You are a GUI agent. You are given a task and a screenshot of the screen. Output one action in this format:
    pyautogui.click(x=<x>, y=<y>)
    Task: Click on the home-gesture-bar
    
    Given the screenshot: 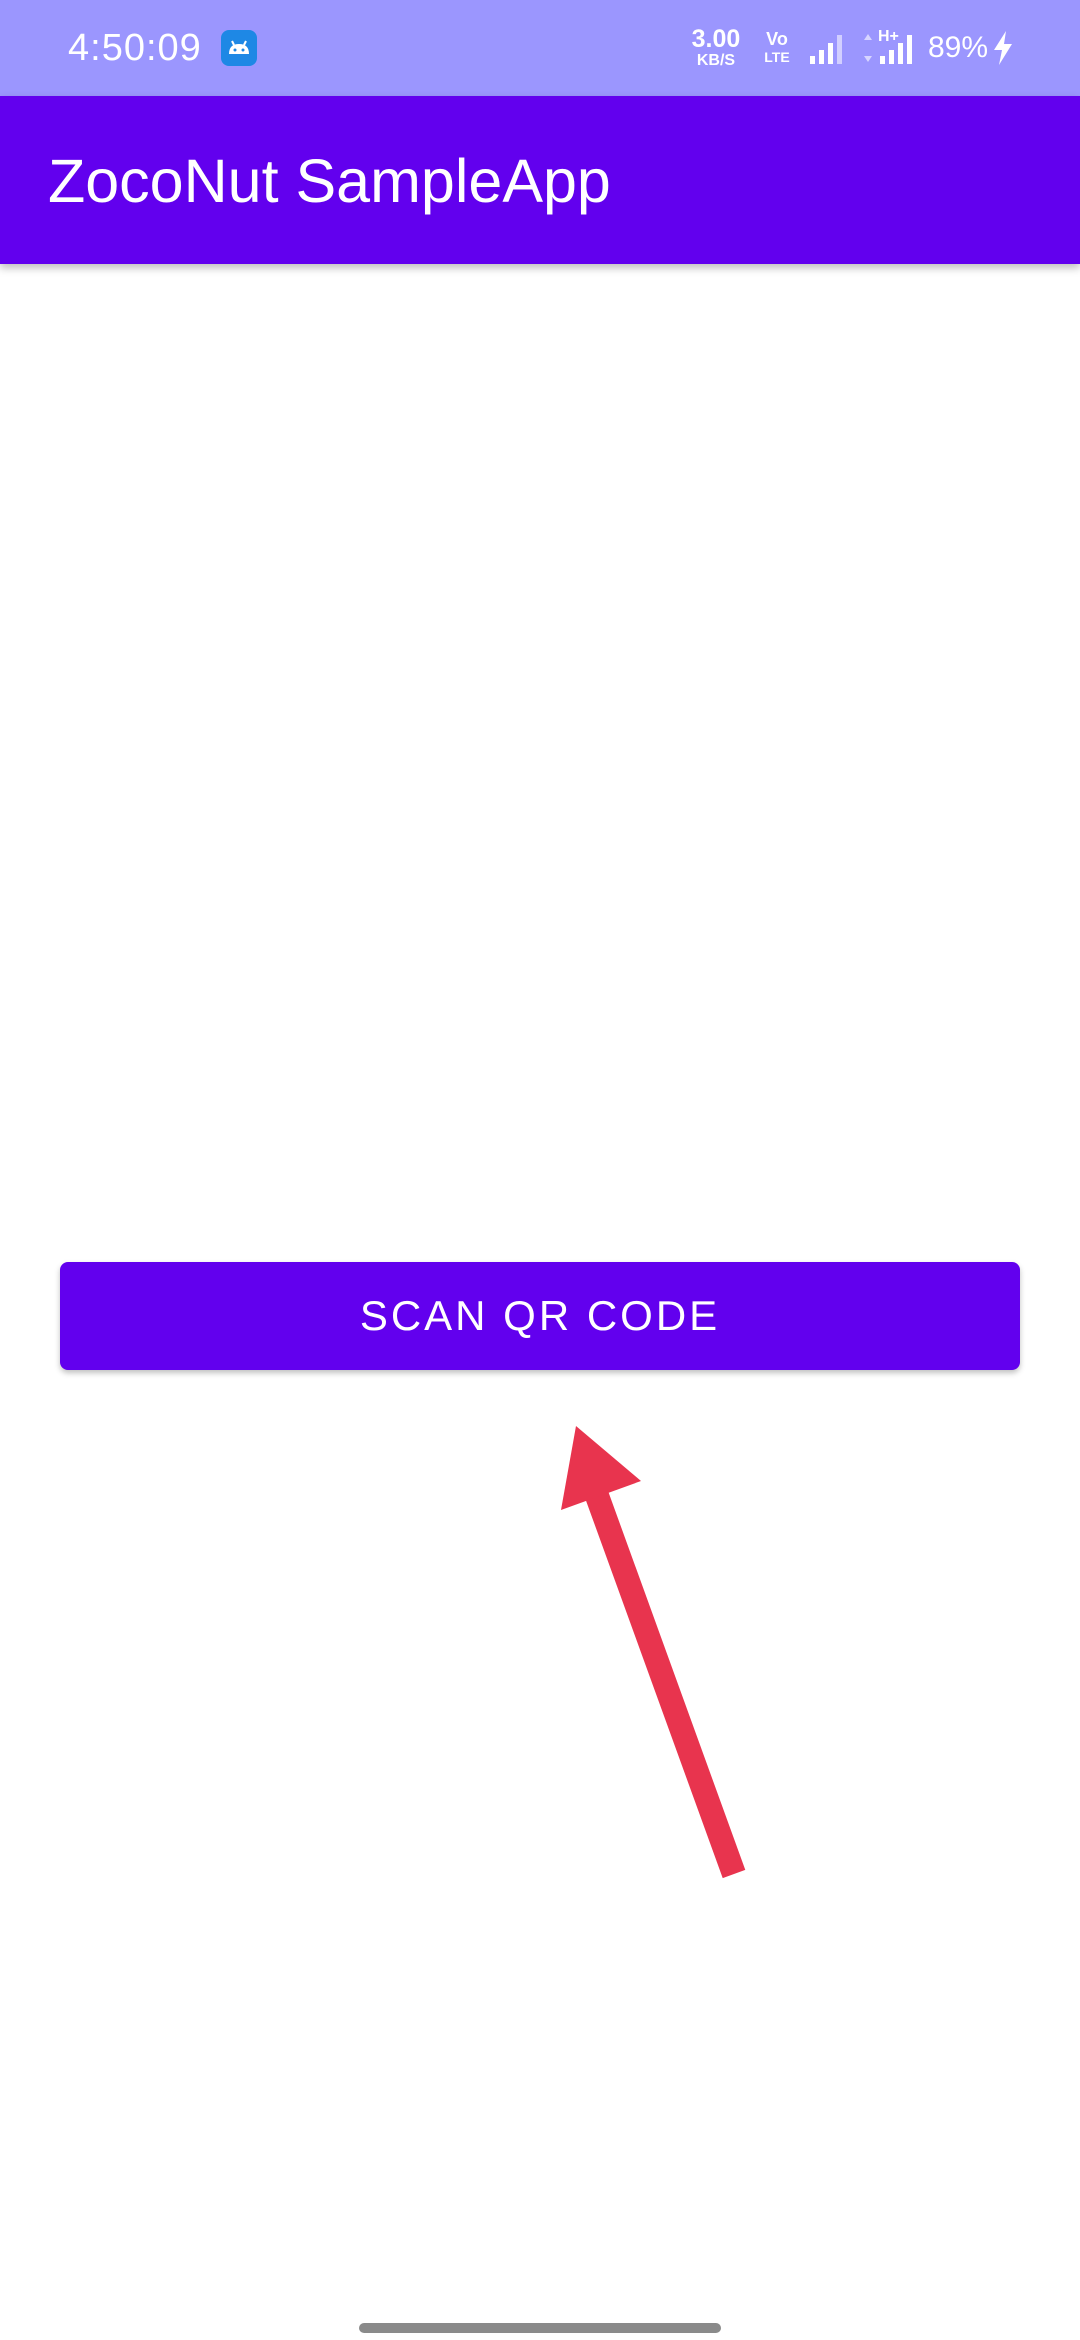 What is the action you would take?
    pyautogui.click(x=540, y=2328)
    